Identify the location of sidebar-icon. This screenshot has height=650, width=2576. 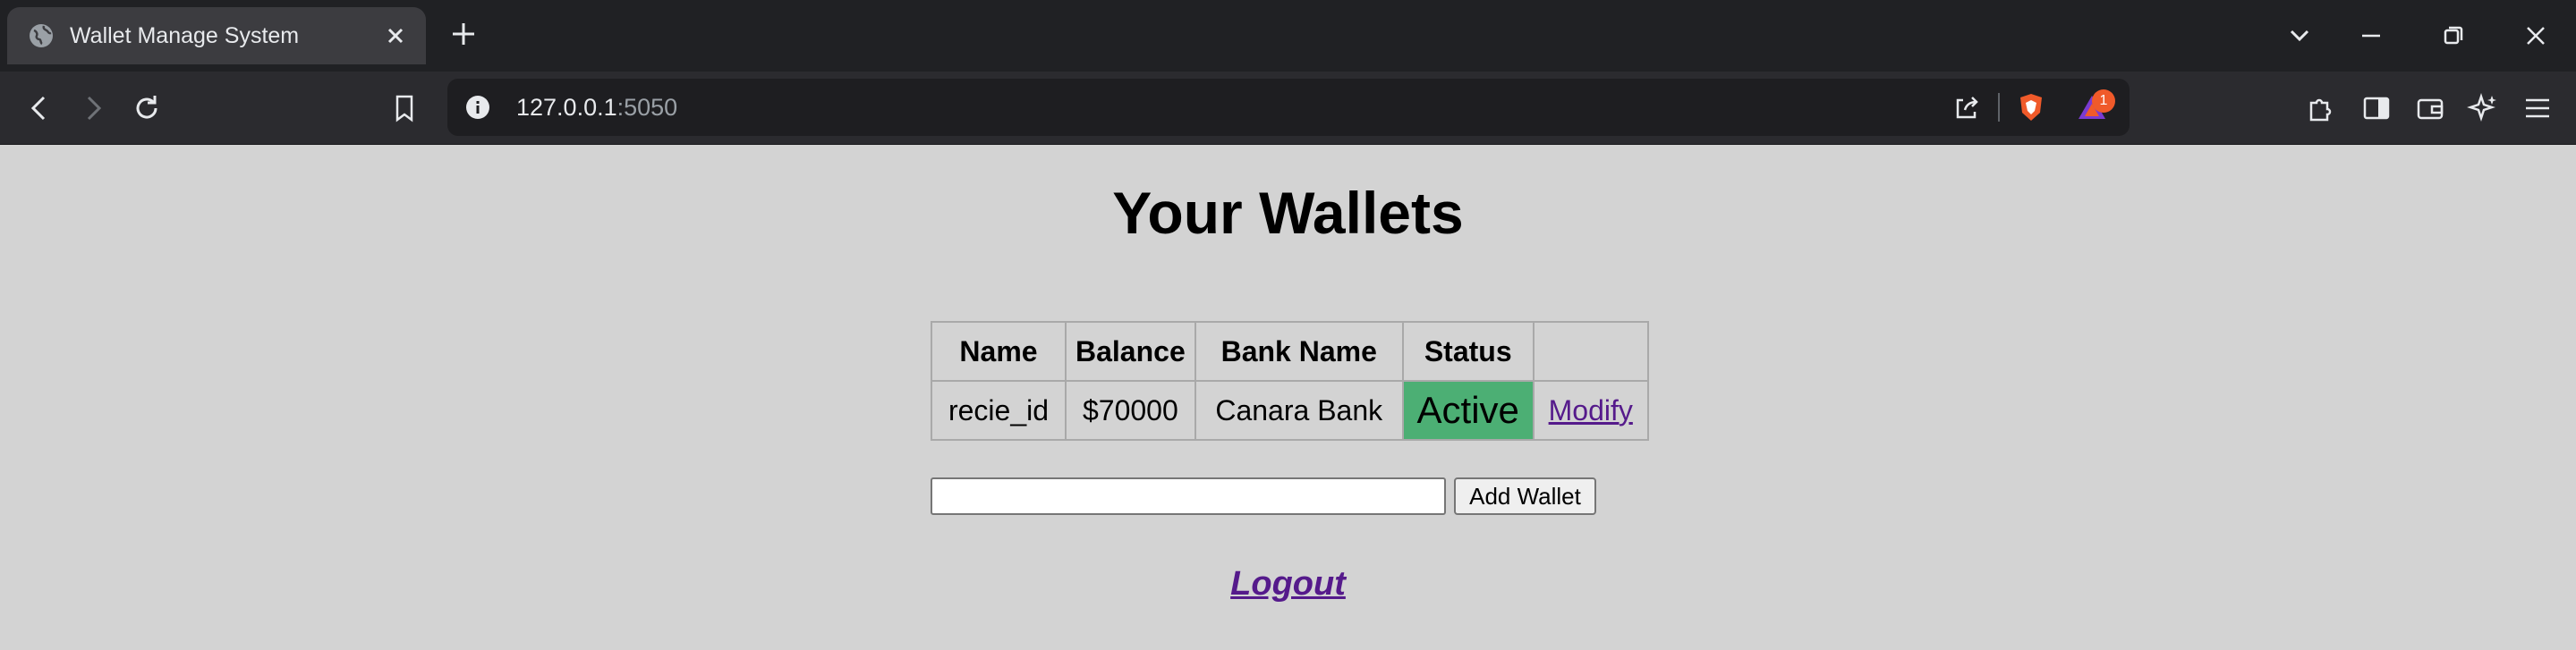
(2376, 108).